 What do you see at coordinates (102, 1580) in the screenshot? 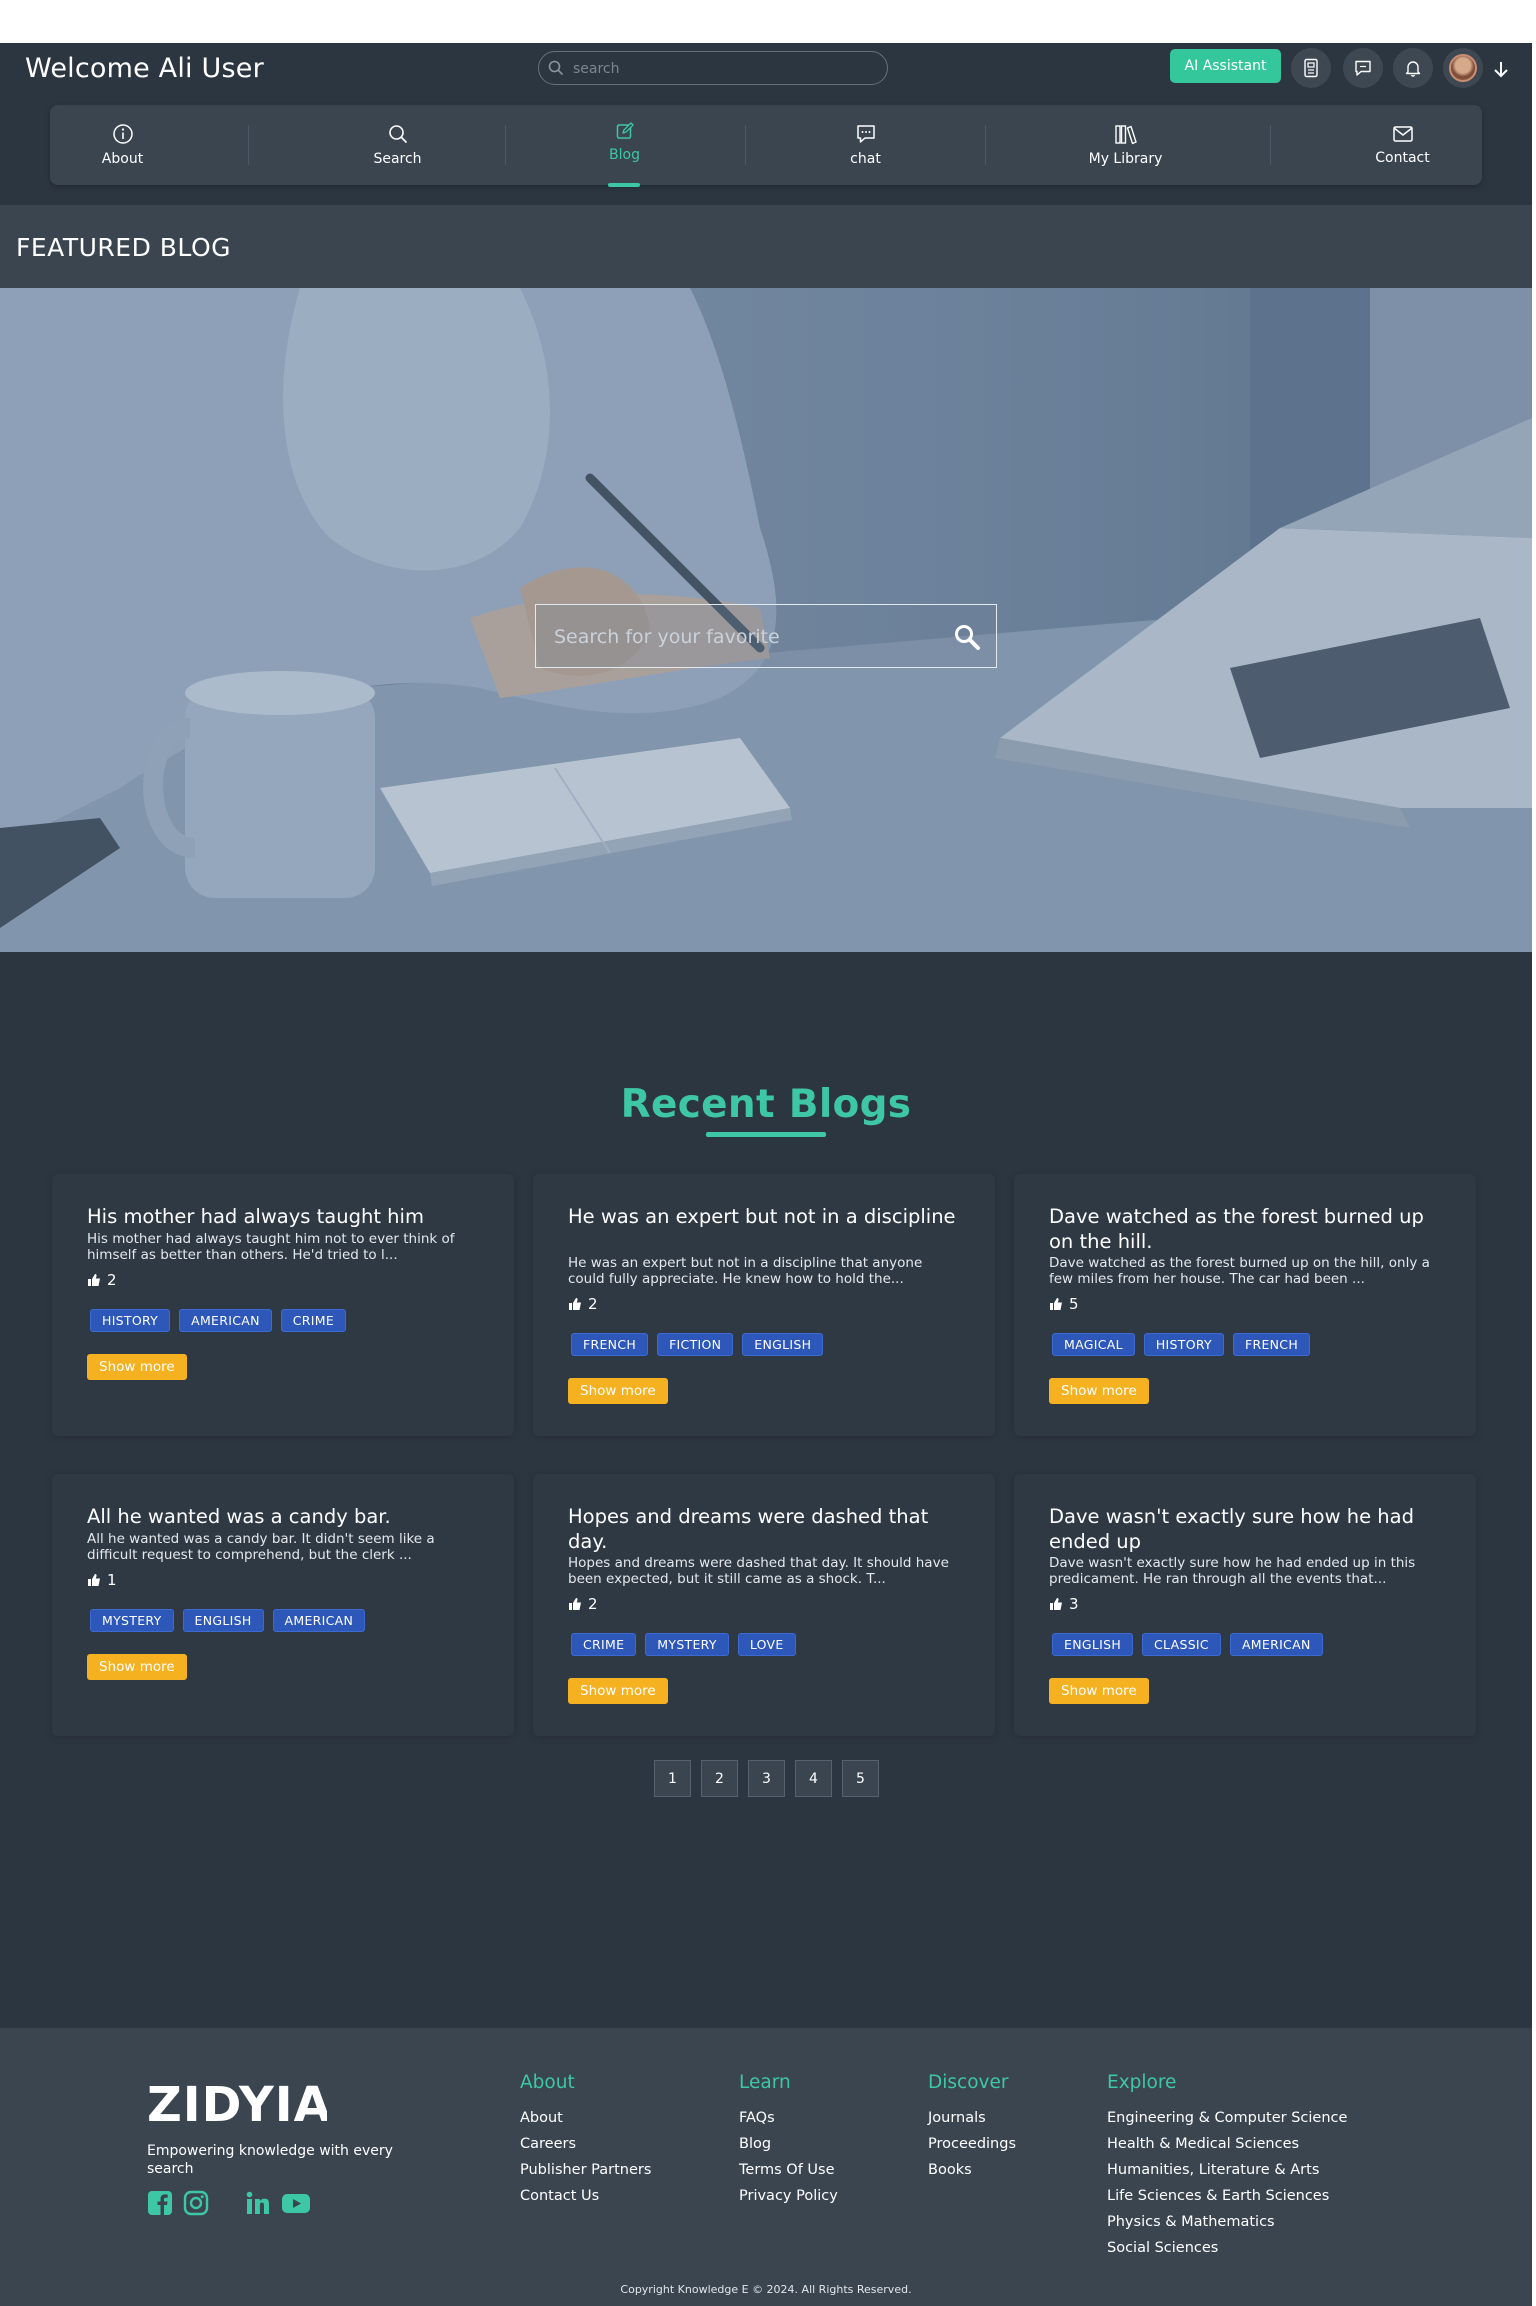
I see `likes-count: 1` at bounding box center [102, 1580].